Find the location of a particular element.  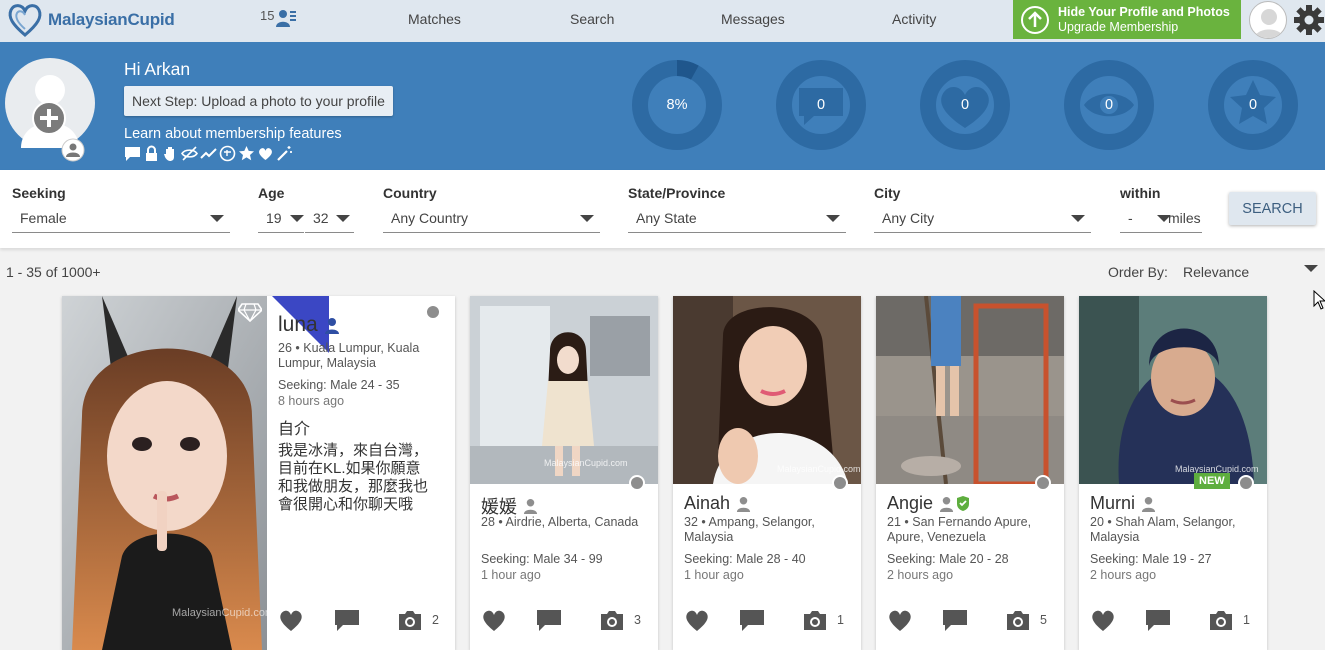

photo-count: 1 is located at coordinates (1246, 620).